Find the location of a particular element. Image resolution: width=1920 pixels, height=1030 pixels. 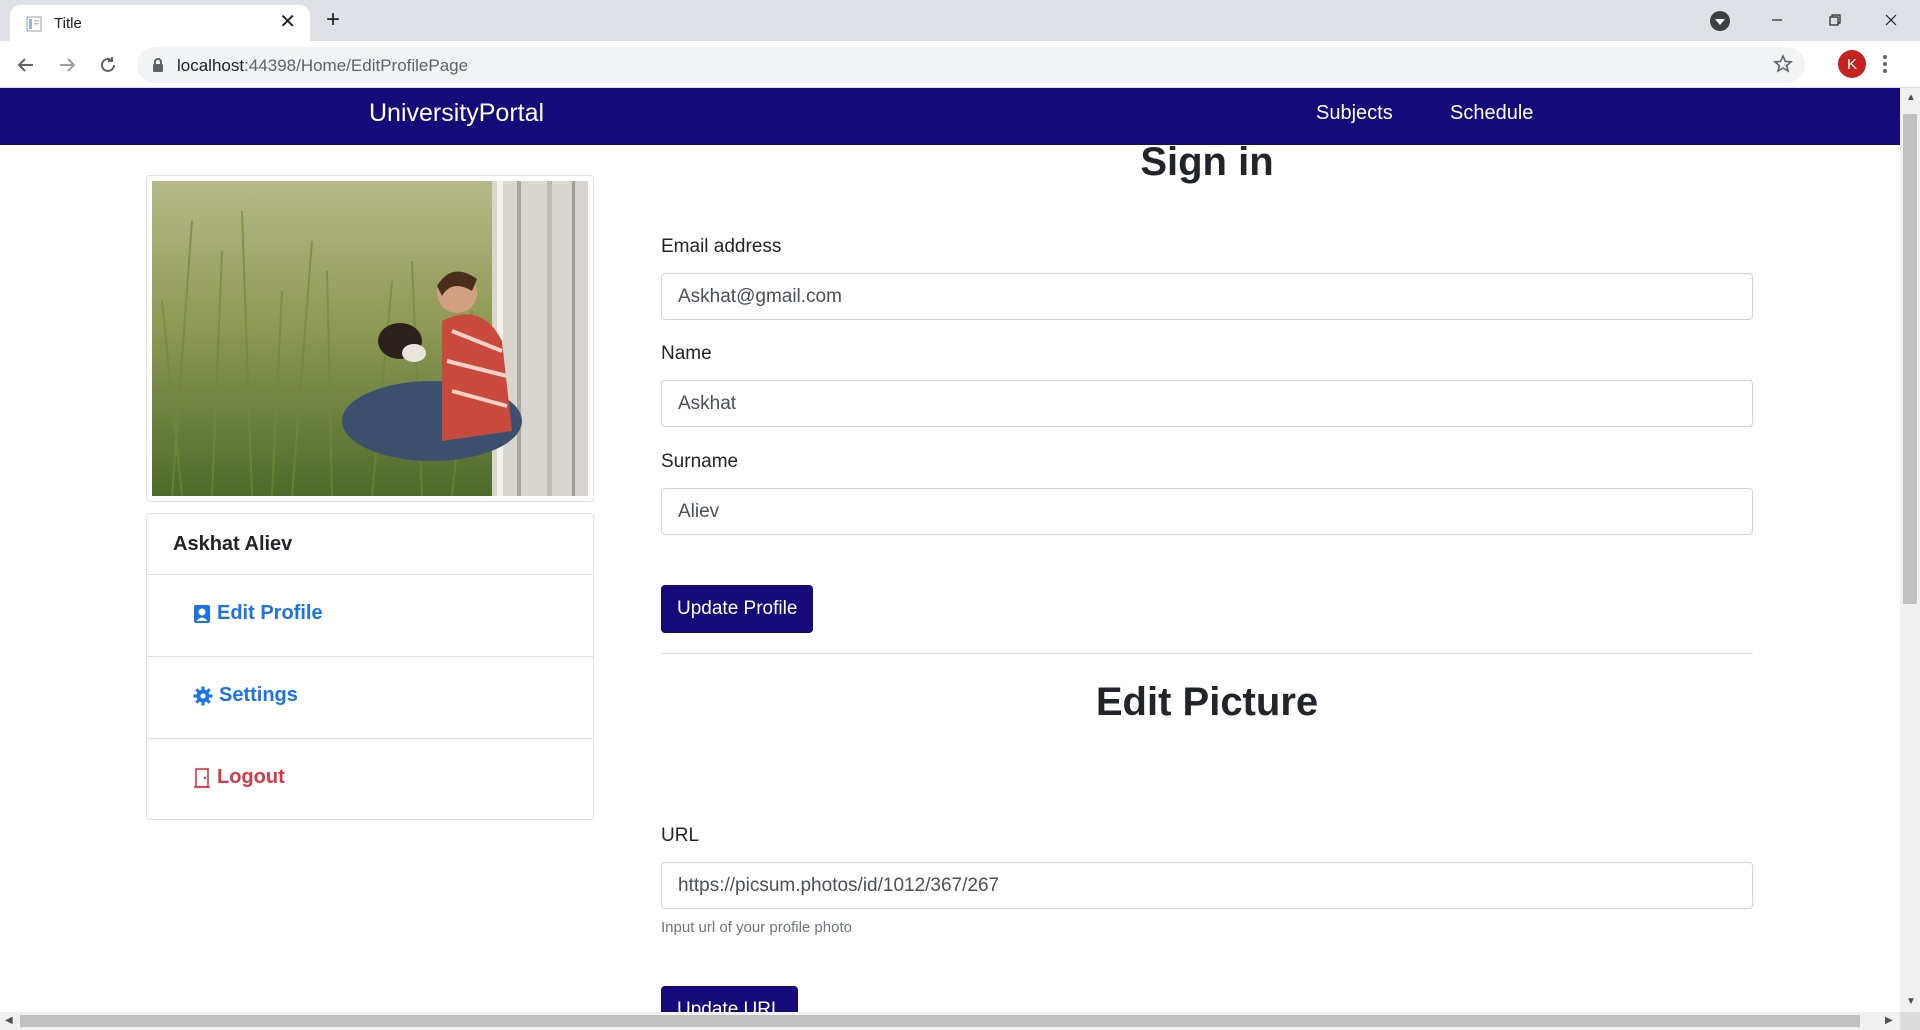

nav-link-subjects: Subjects is located at coordinates (1354, 113).